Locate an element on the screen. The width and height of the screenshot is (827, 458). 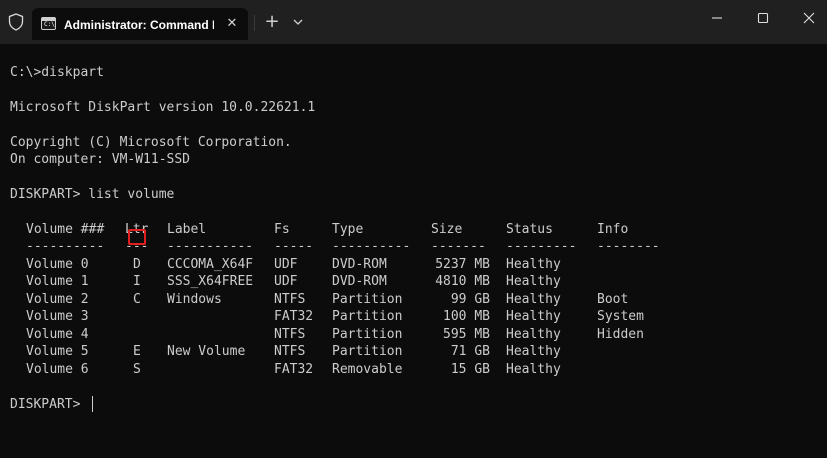
volume-cell: Volume 5 is located at coordinates (57, 351).